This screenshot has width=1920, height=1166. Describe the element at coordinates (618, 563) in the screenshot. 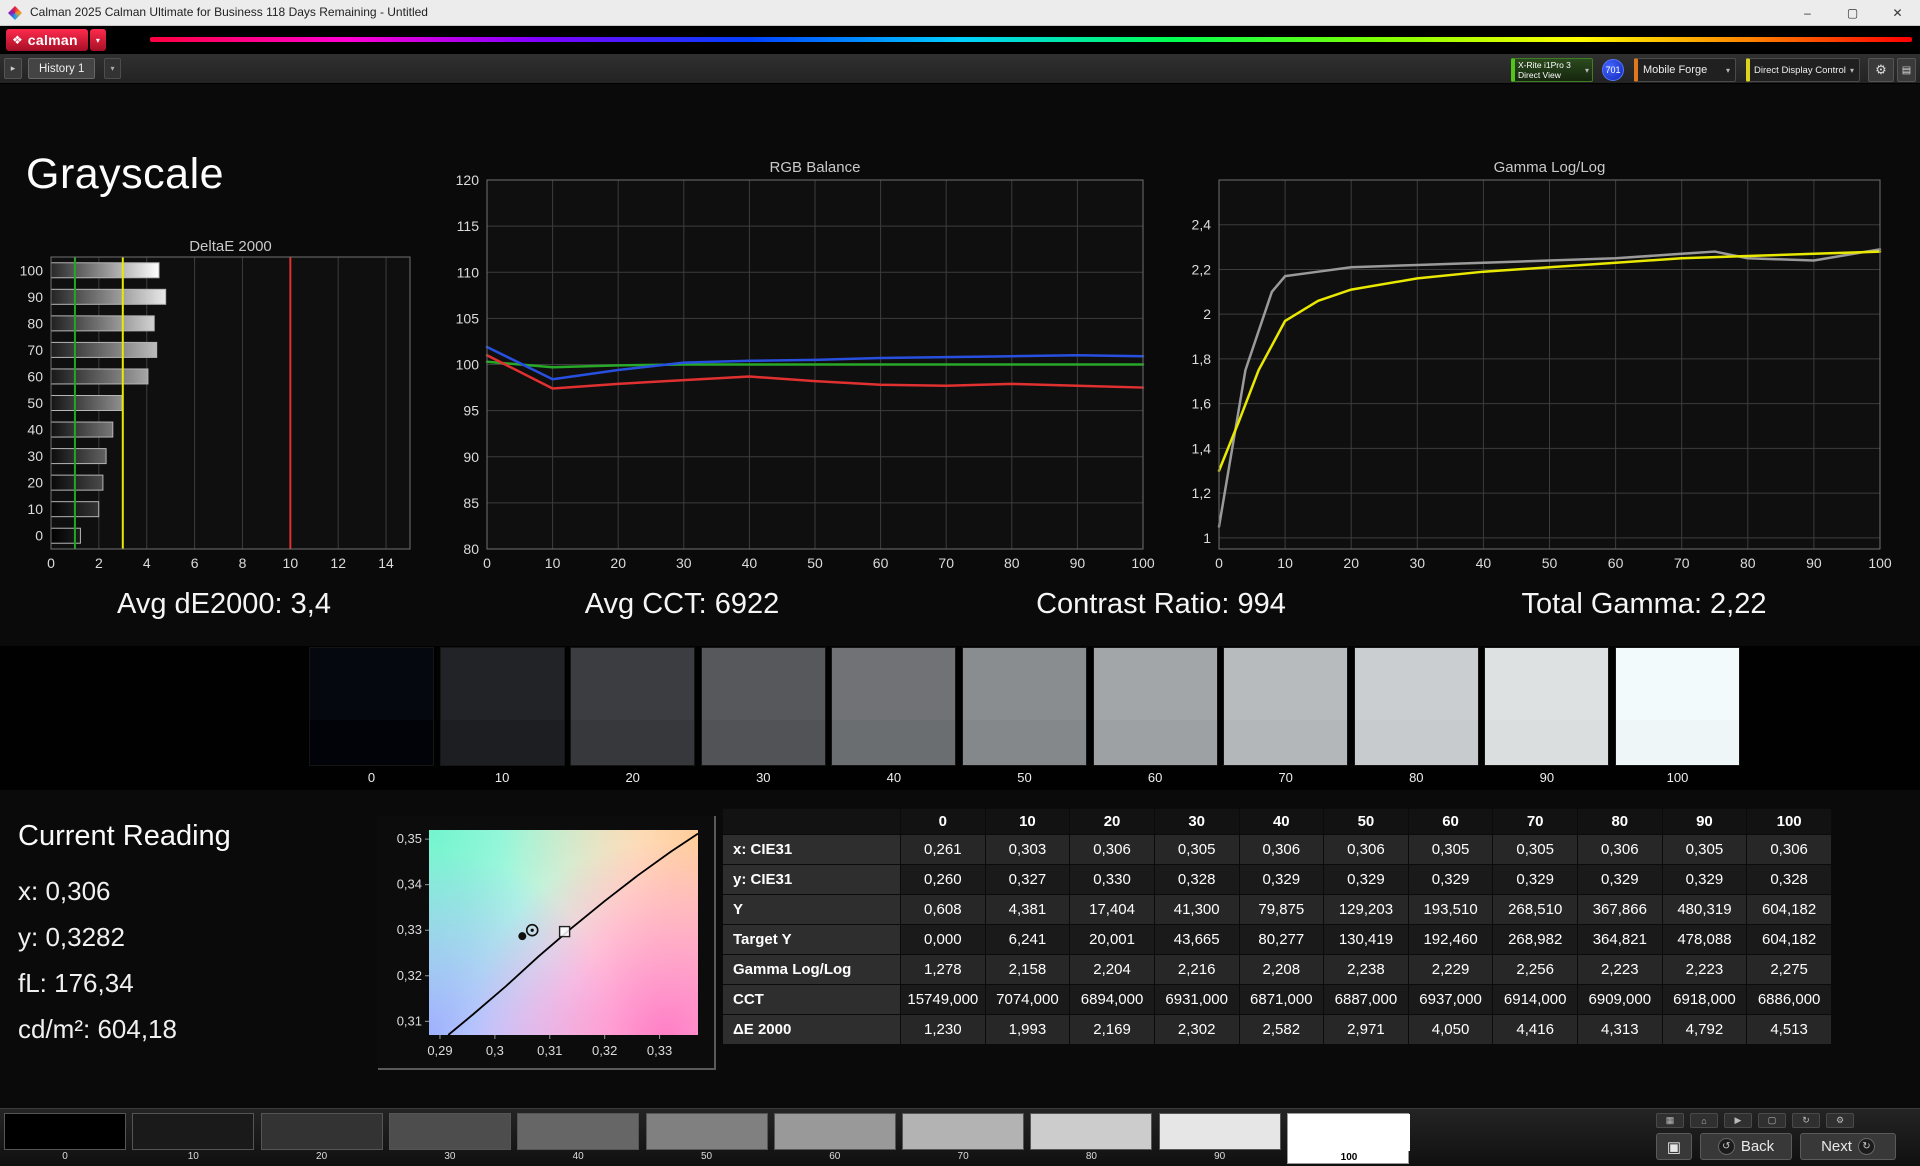

I see `svg-text: 20` at that location.